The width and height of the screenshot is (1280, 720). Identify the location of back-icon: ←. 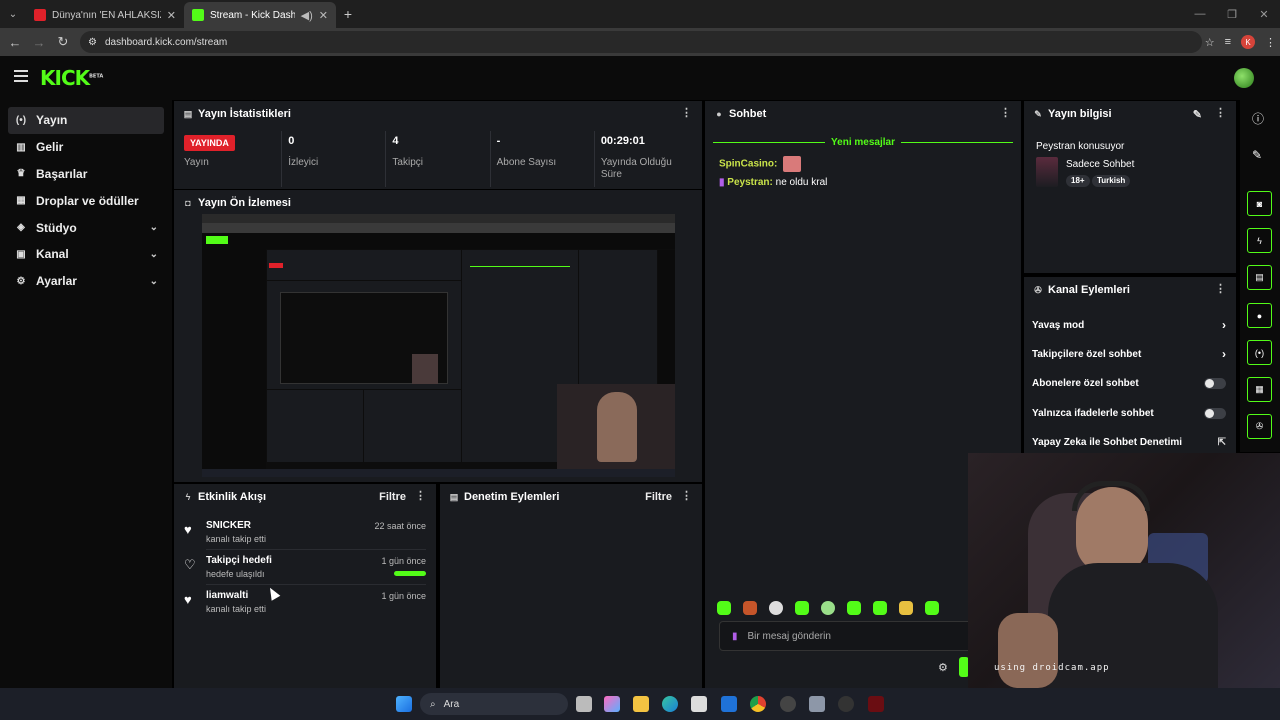
(15, 42).